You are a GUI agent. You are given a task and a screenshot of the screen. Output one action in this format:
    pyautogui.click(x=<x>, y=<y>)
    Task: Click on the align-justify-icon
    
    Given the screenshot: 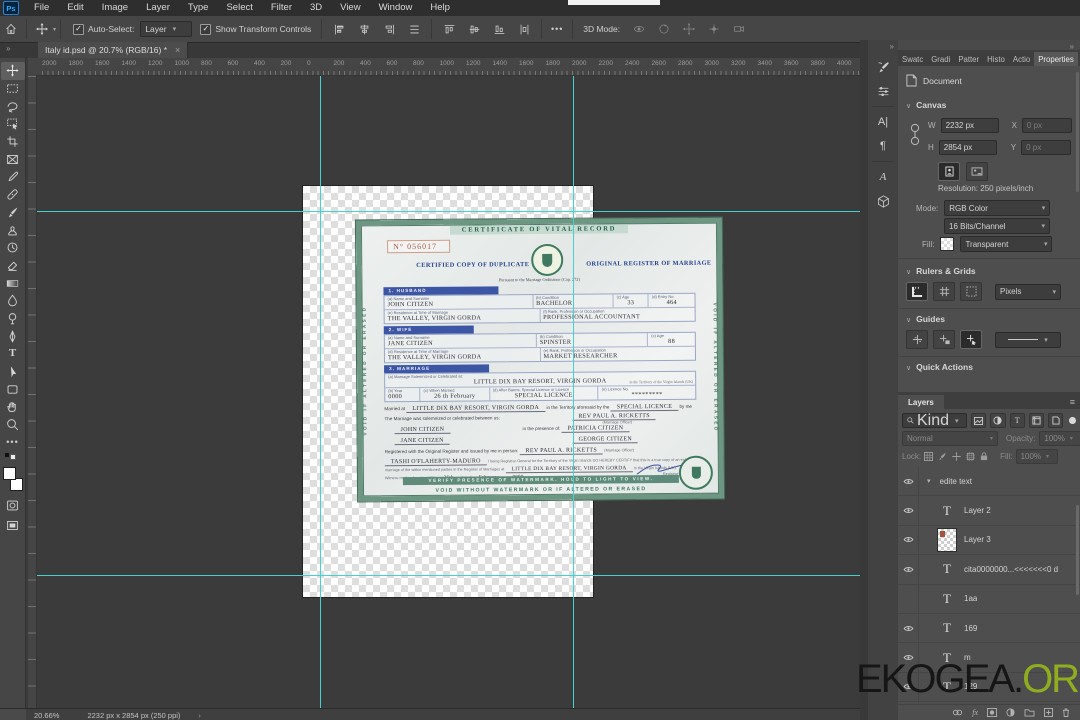 What is the action you would take?
    pyautogui.click(x=414, y=29)
    